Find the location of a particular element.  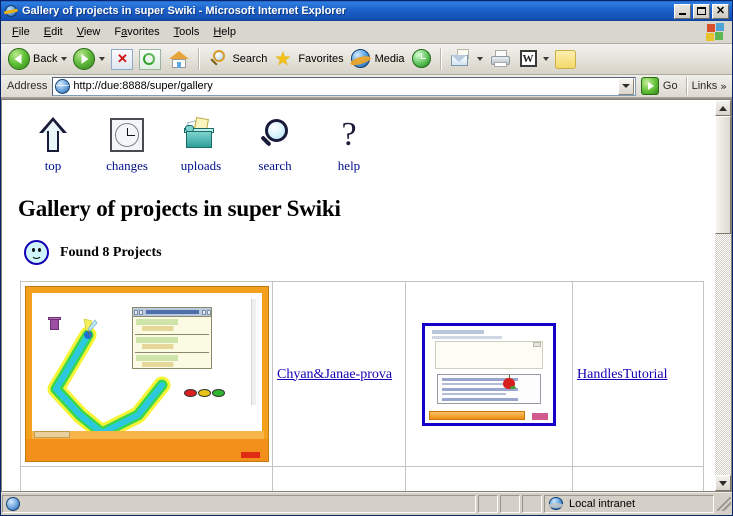

address-label: Address is located at coordinates (27, 86).